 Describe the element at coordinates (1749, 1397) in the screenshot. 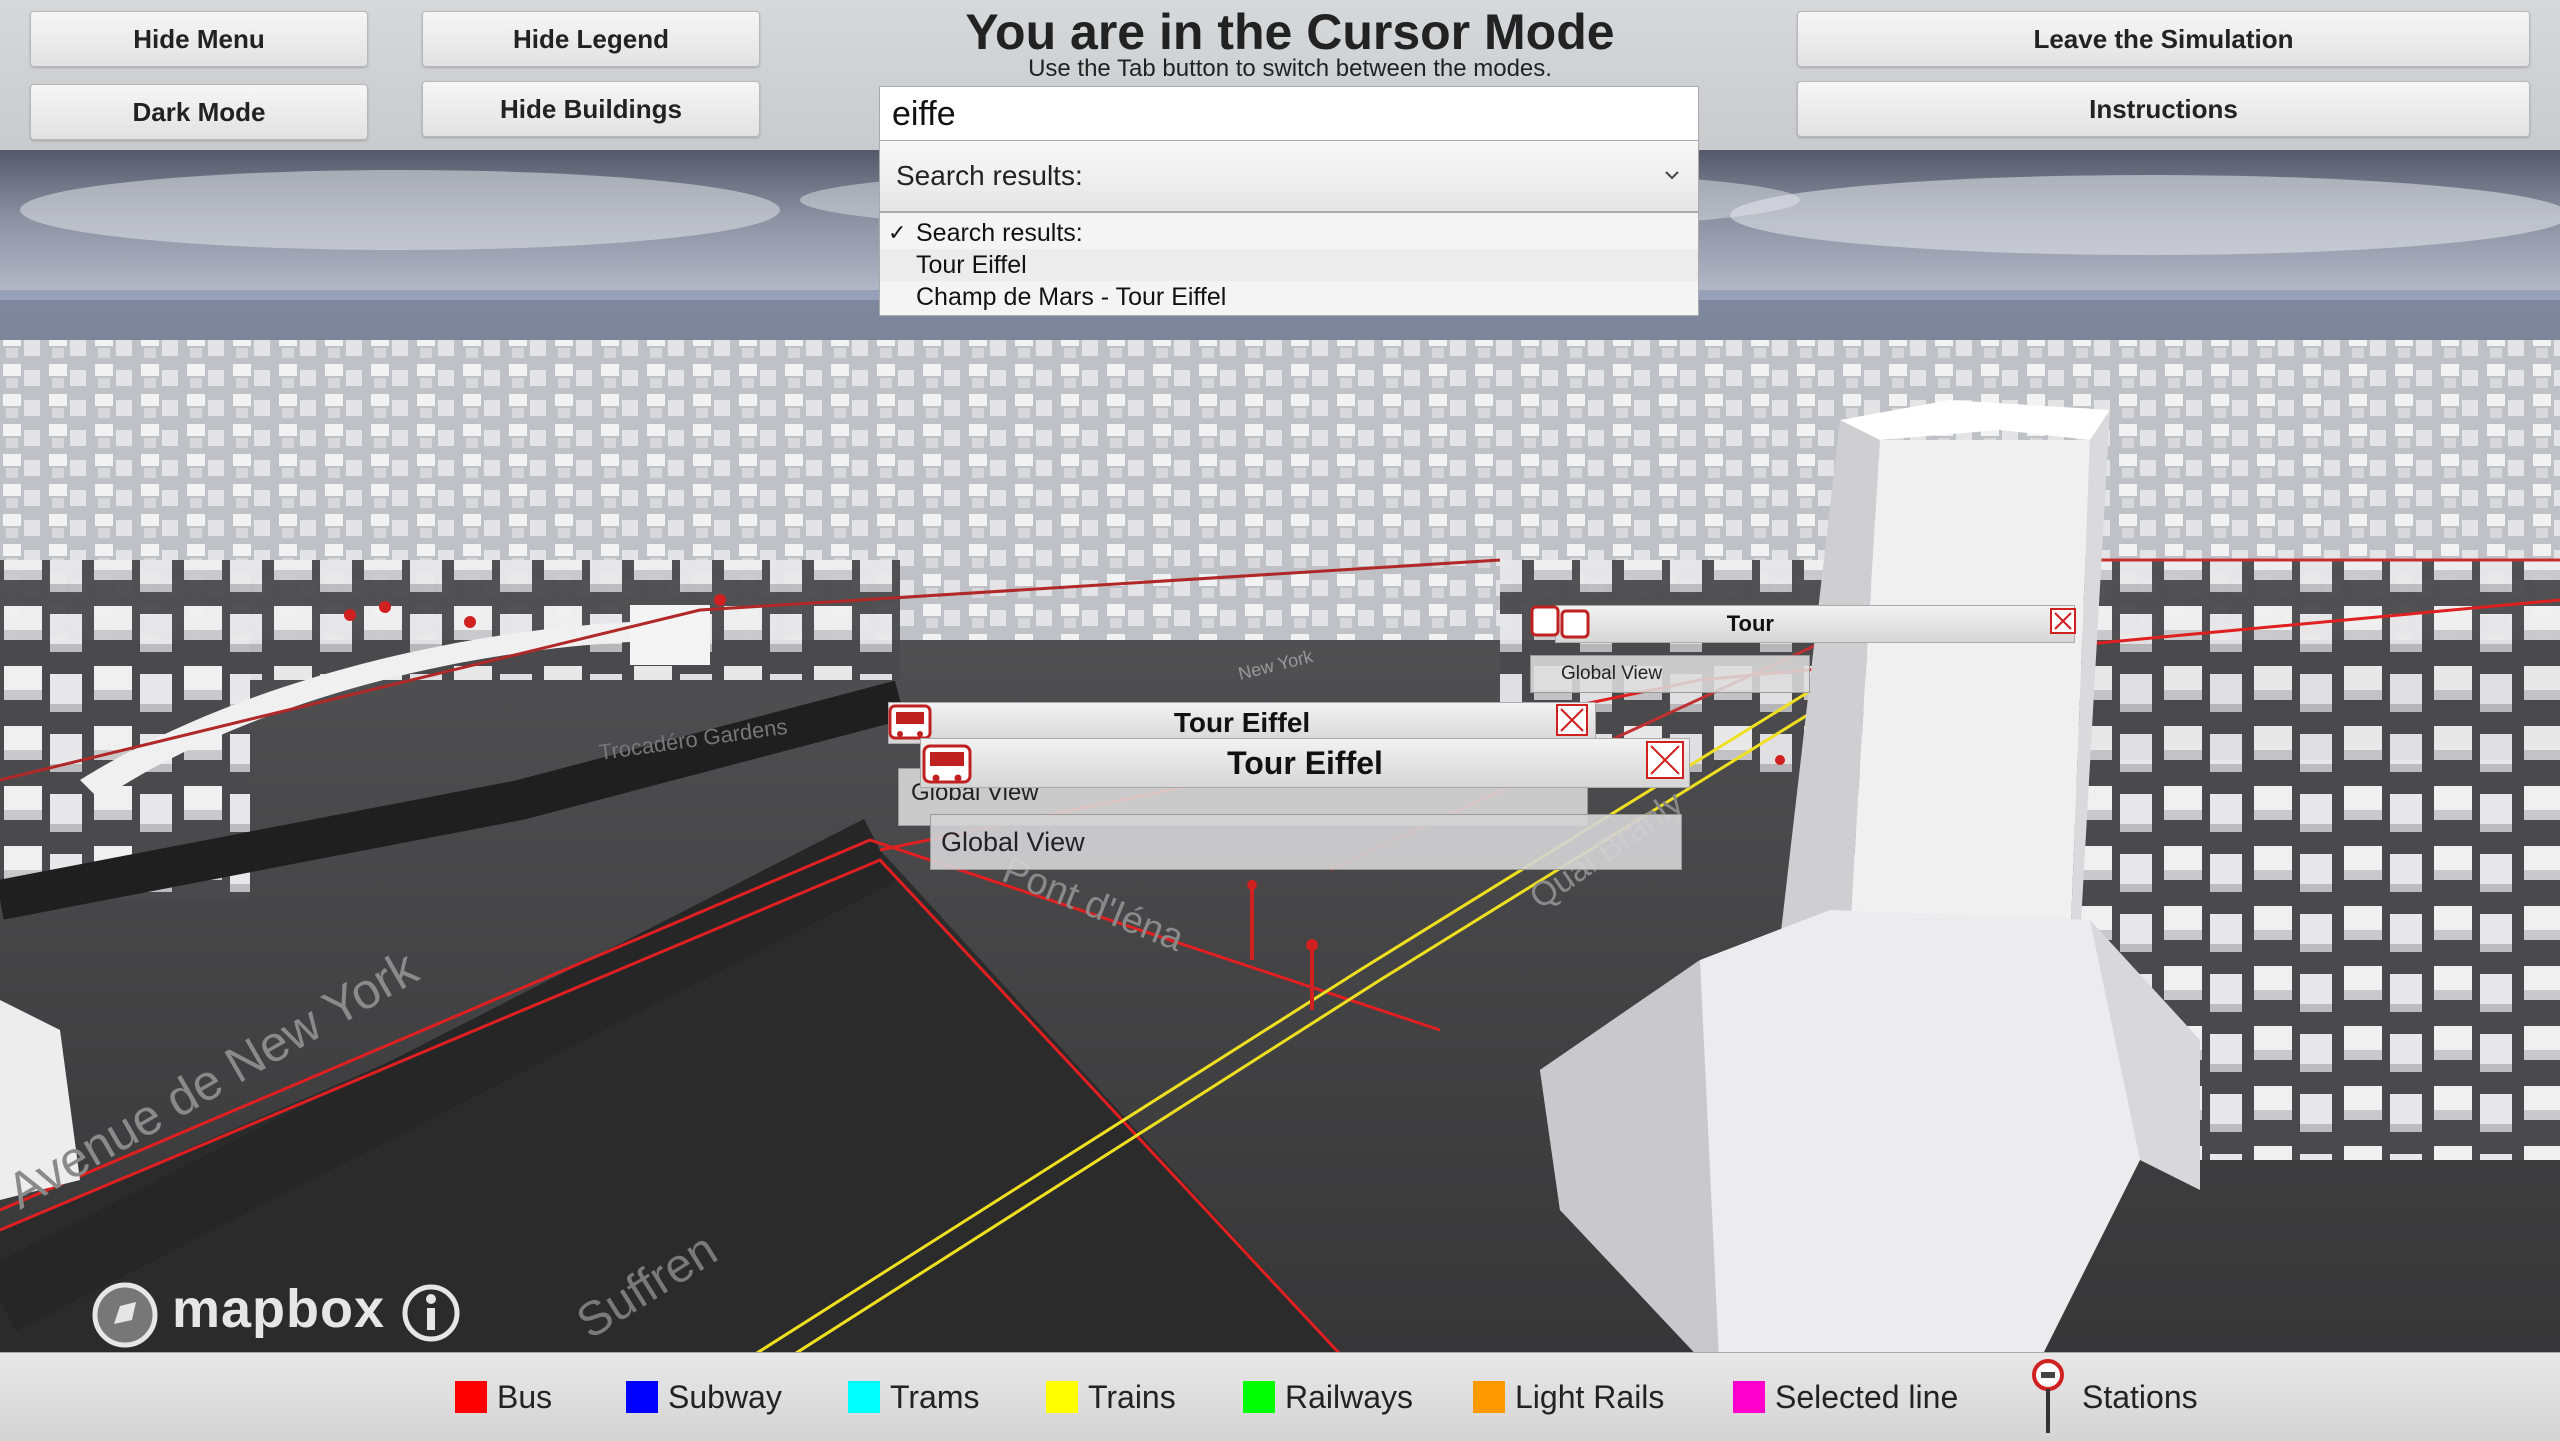

I see `selected-line-swatch` at that location.